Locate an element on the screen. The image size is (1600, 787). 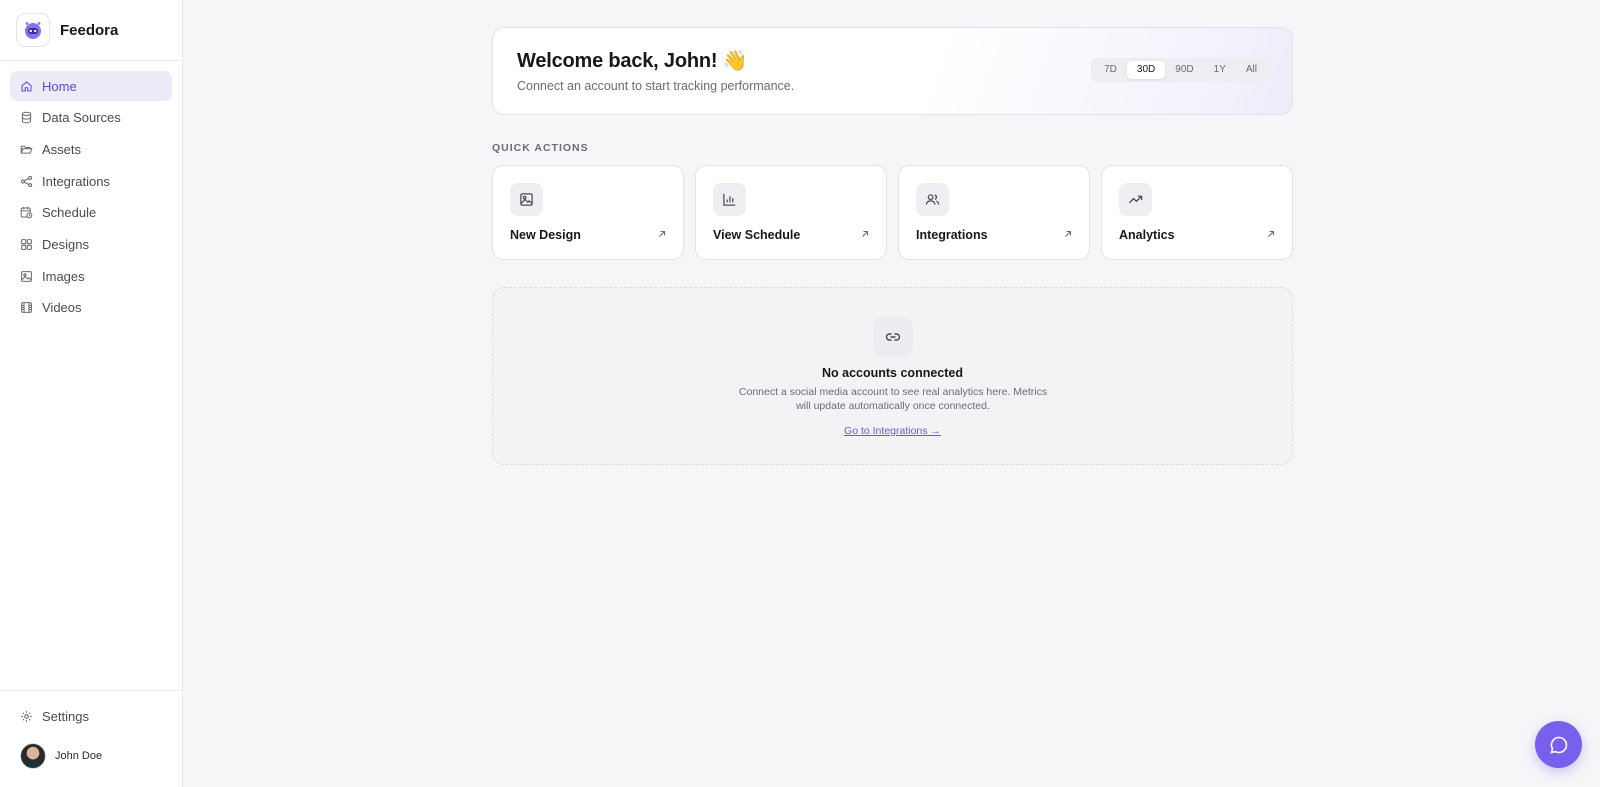
sidebar-item-label: Videos is located at coordinates (62, 308).